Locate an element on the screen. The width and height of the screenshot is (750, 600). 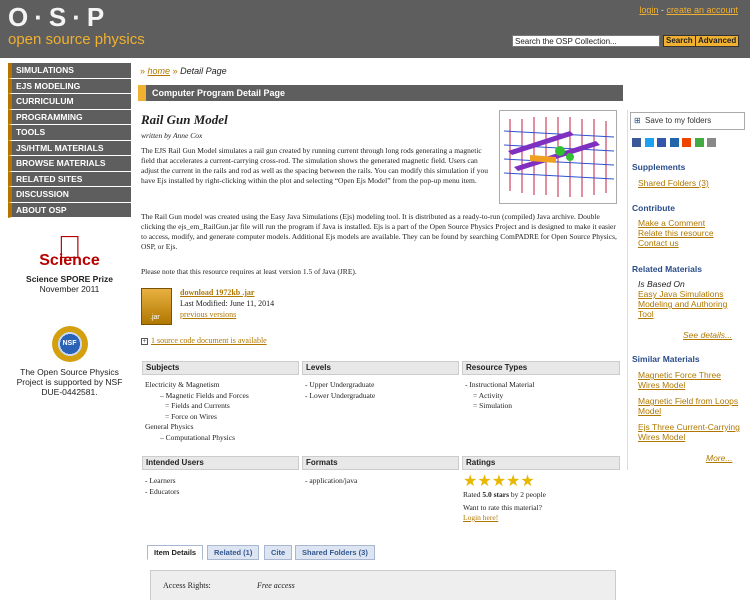
save-to-folders-button: ⊞ Save to my folders is located at coordinates (687, 121).